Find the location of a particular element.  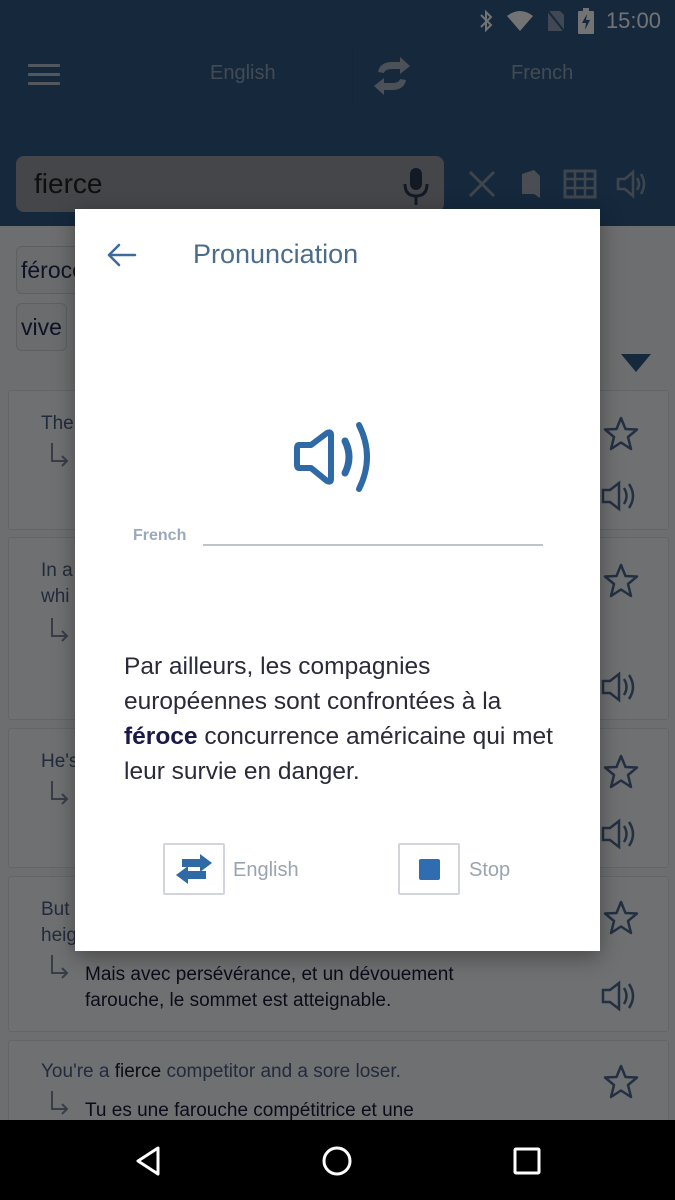

stop-icon is located at coordinates (429, 869).